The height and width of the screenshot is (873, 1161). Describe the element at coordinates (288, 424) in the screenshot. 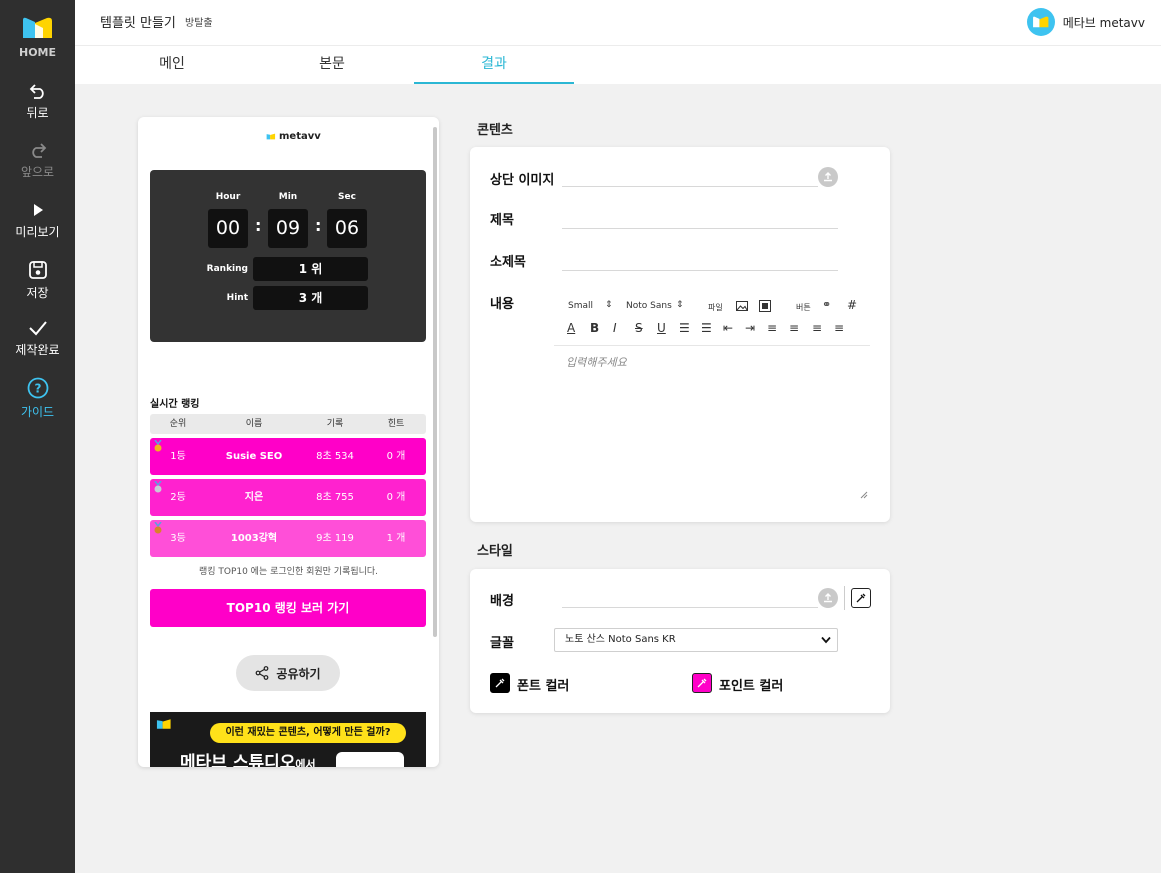

I see `ranking-header: 순위 이름 기록 힌트` at that location.